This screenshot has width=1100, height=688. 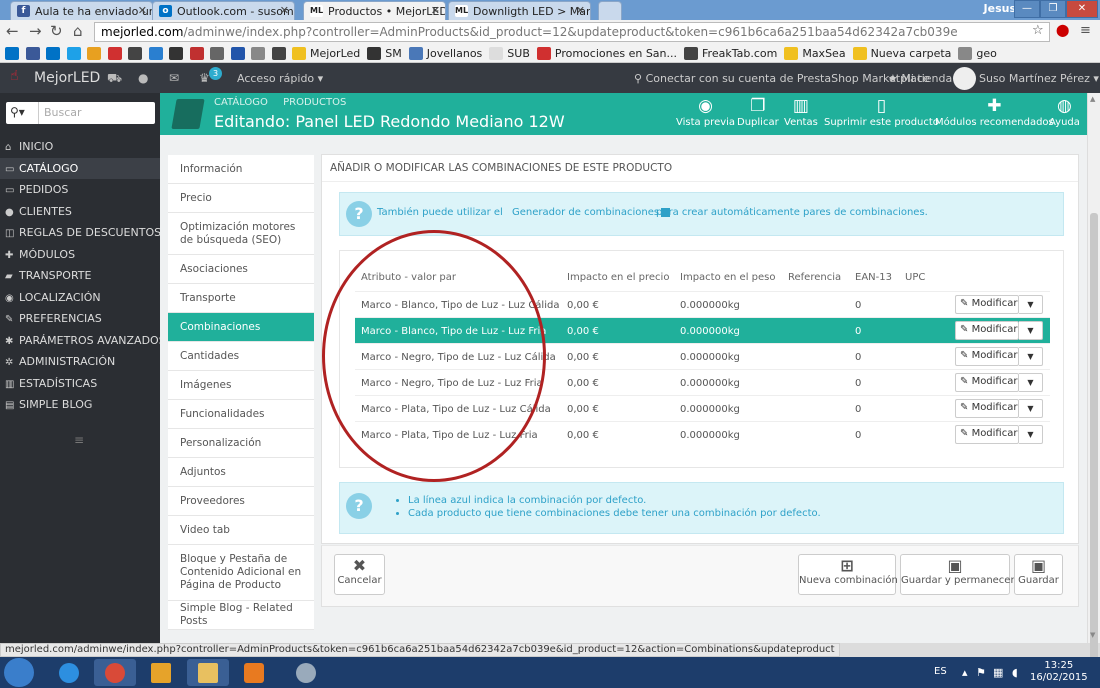 What do you see at coordinates (920, 78) in the screenshot?
I see `my-store-link: ★ Mi tienda` at bounding box center [920, 78].